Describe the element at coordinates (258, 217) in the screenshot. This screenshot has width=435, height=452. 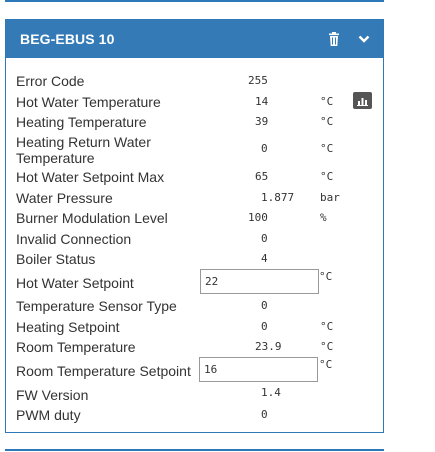
I see `row-value: 100` at that location.